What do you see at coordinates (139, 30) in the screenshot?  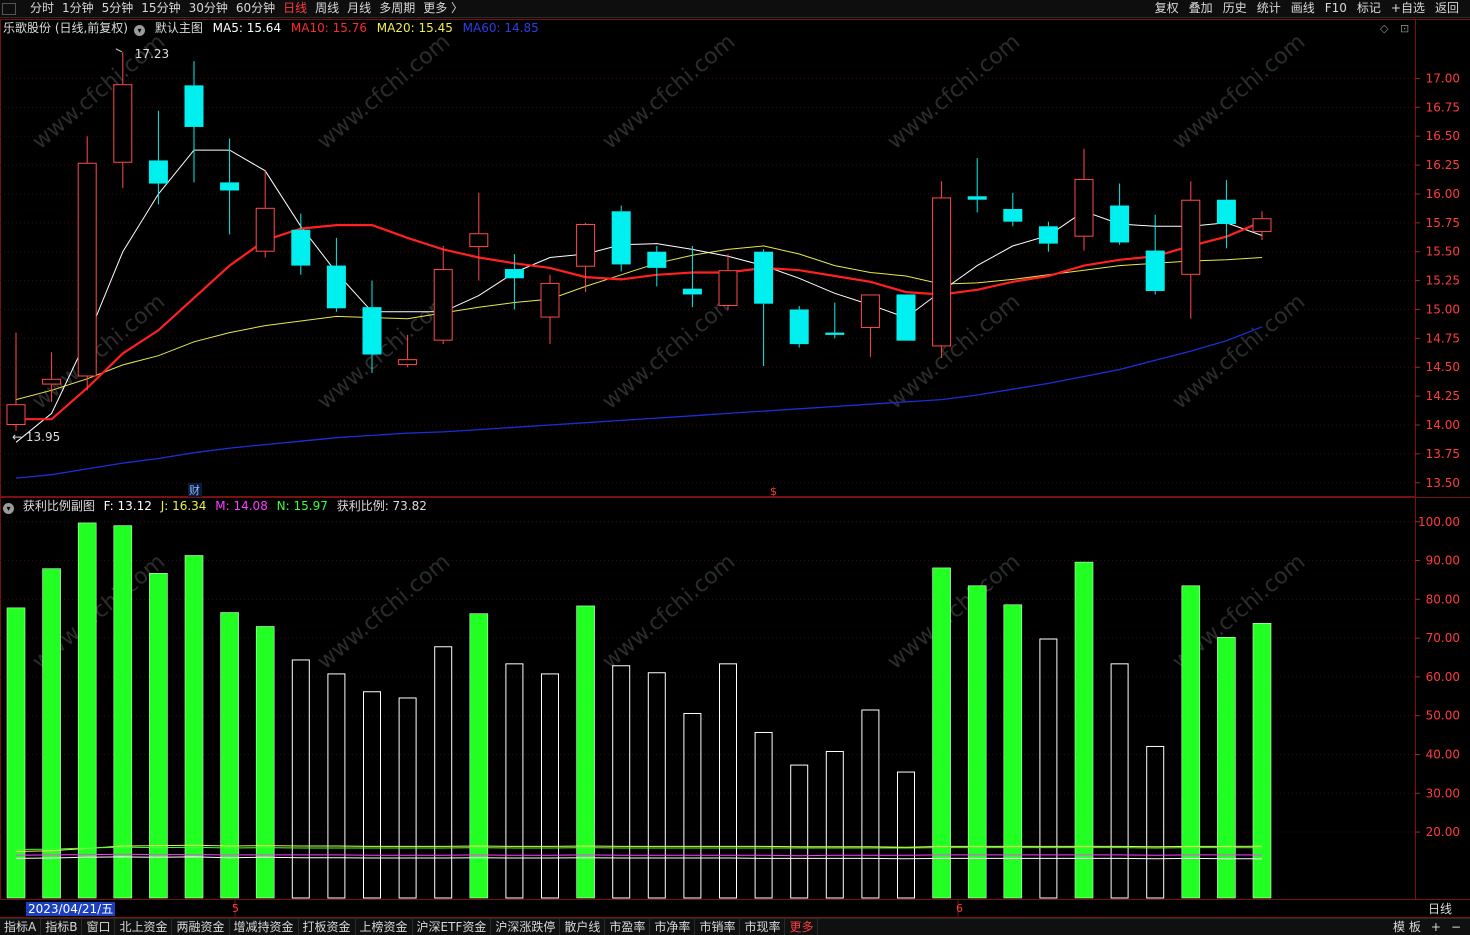 I see `template-icon: ▾` at bounding box center [139, 30].